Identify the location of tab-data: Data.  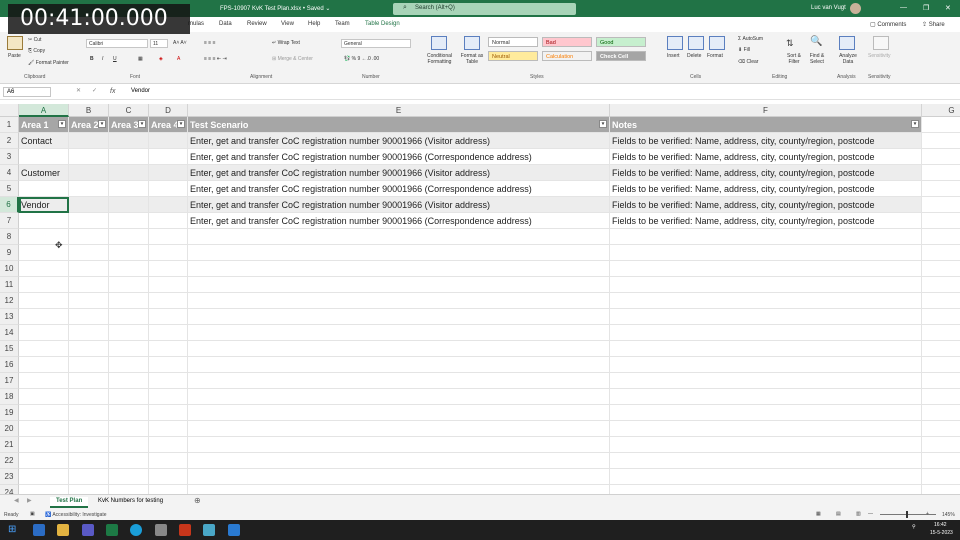
(225, 24).